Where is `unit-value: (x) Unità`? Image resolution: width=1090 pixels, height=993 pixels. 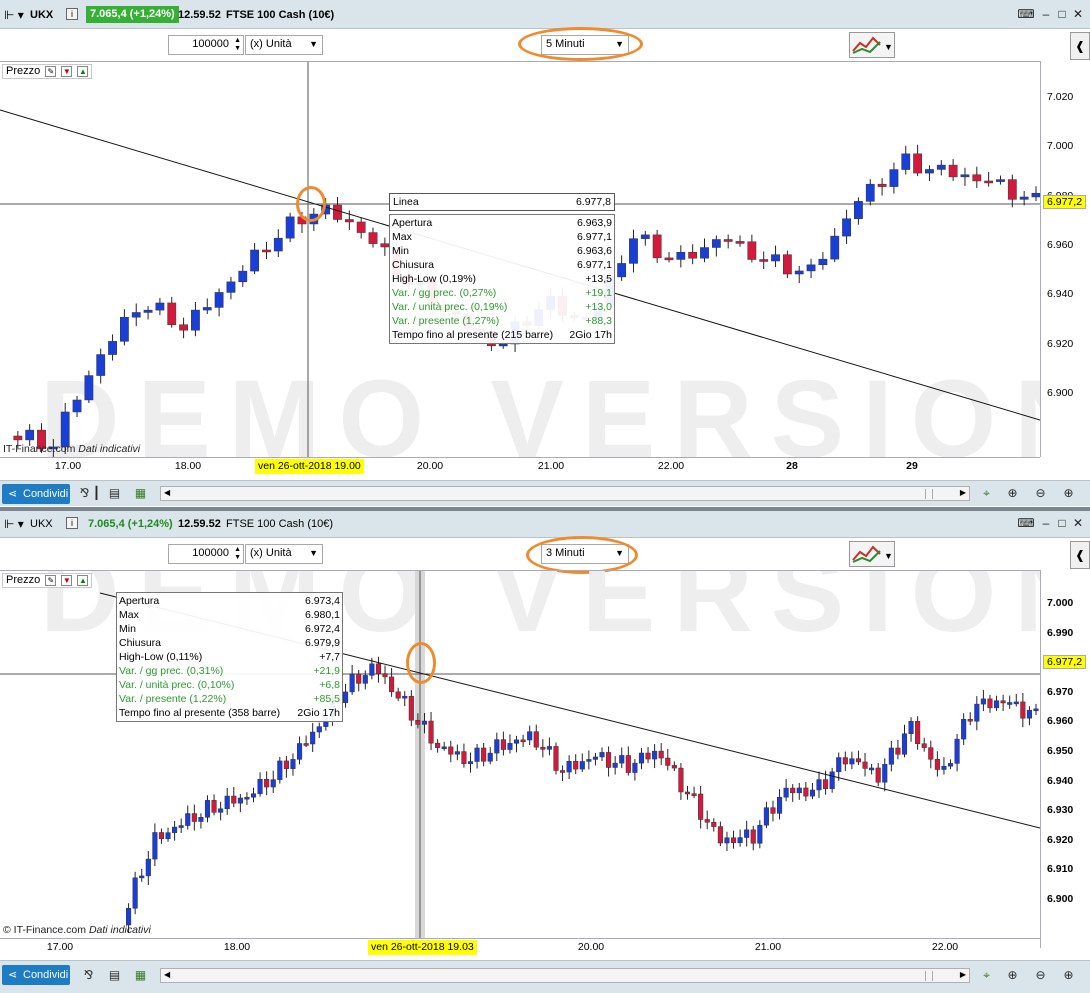 unit-value: (x) Unità is located at coordinates (271, 44).